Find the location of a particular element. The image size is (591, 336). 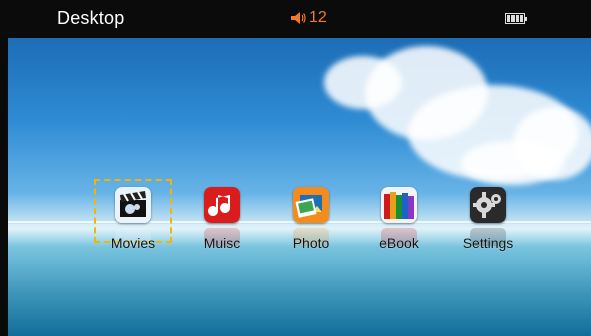

gears-icon is located at coordinates (488, 205).